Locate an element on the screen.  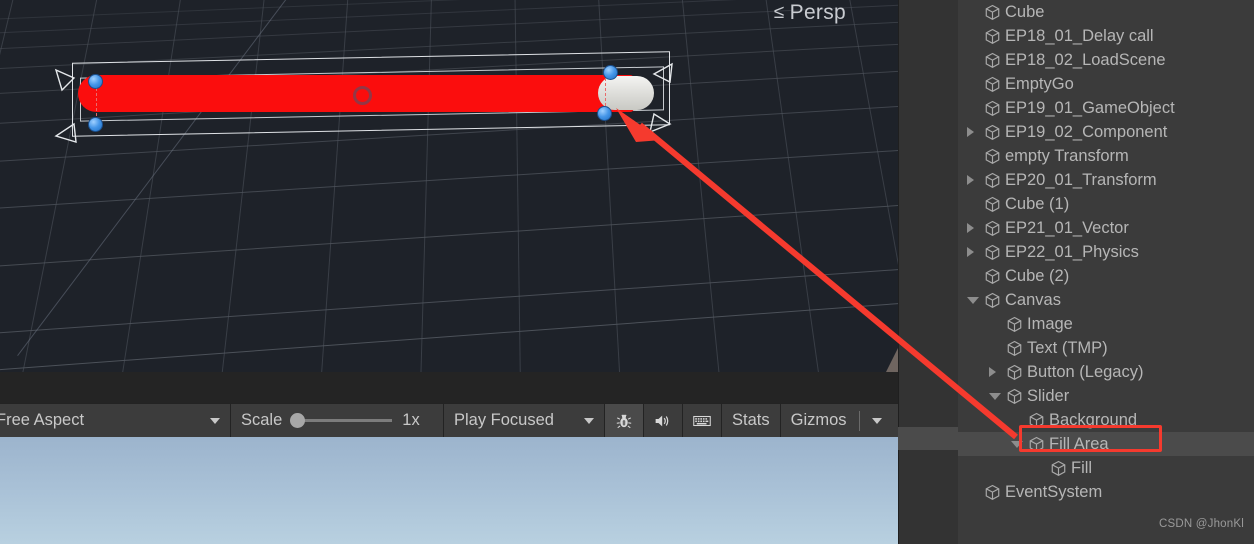
hierarchy-item-button-legacy: Button (Legacy) is located at coordinates (1106, 372).